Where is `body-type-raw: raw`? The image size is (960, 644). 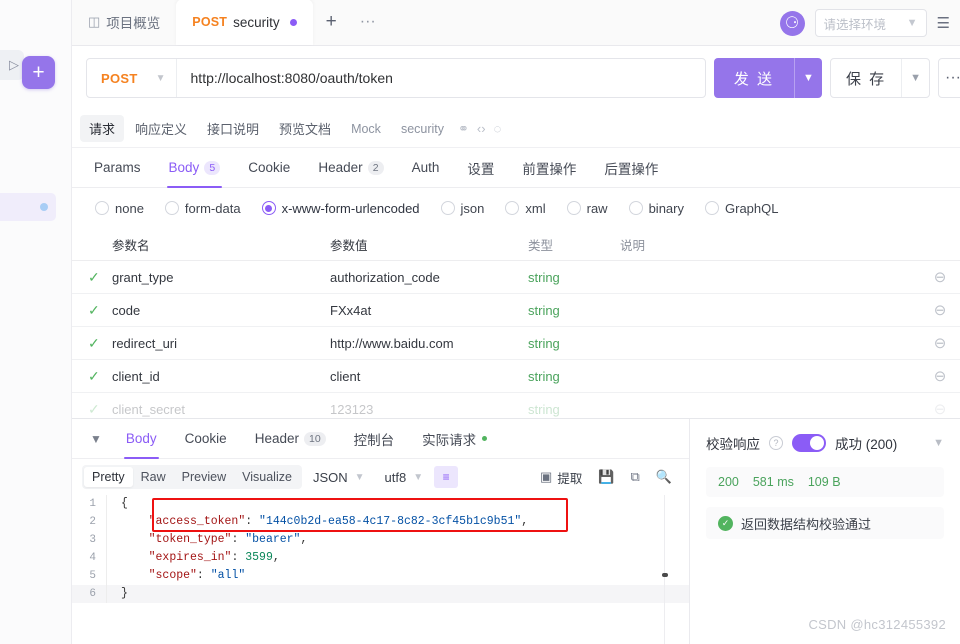
body-type-raw: raw is located at coordinates (587, 208).